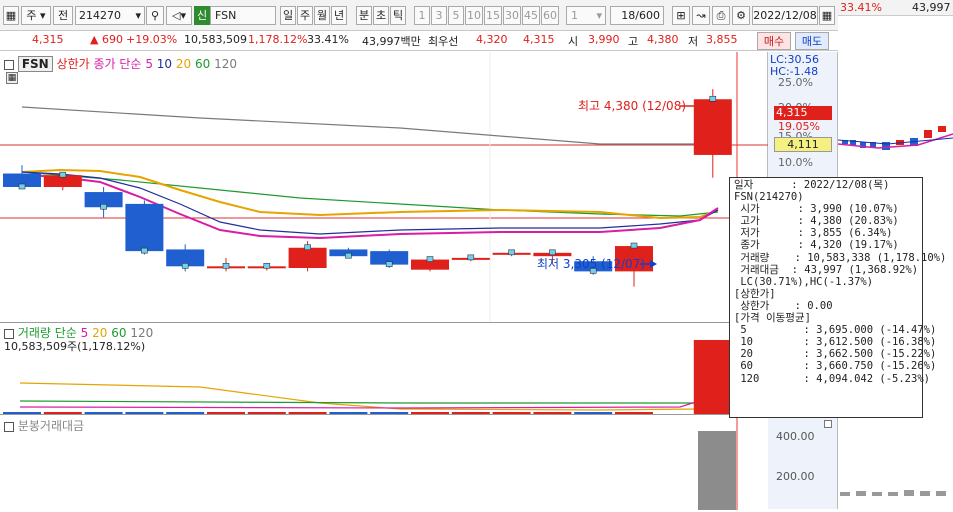 The width and height of the screenshot is (953, 512). Describe the element at coordinates (152, 39) in the screenshot. I see `price-change-pct: +19.03%` at that location.